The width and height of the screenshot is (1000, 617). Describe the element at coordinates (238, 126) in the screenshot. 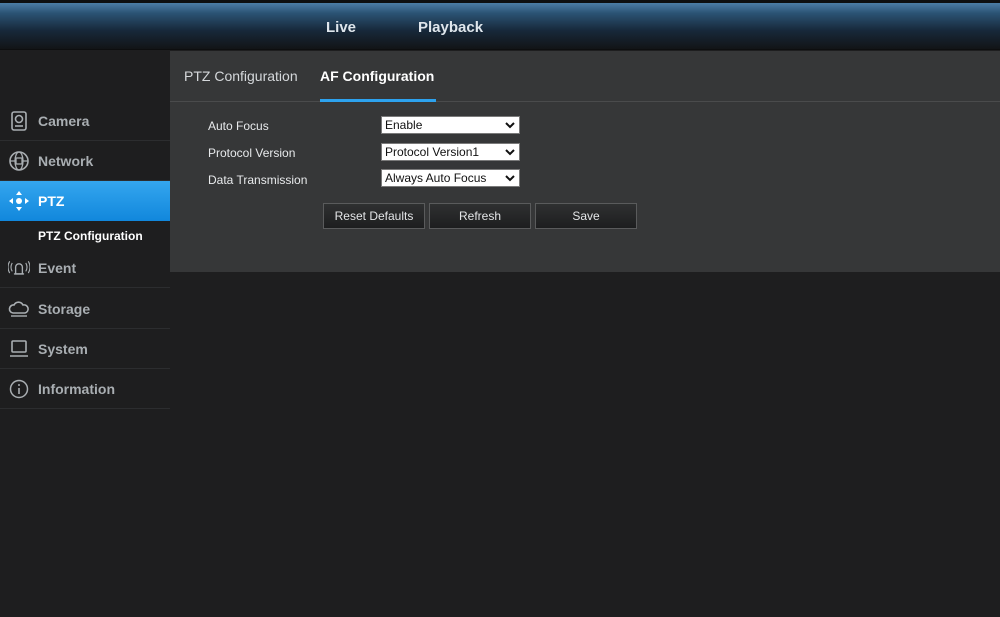

I see `auto-focus-label: Auto Focus` at that location.